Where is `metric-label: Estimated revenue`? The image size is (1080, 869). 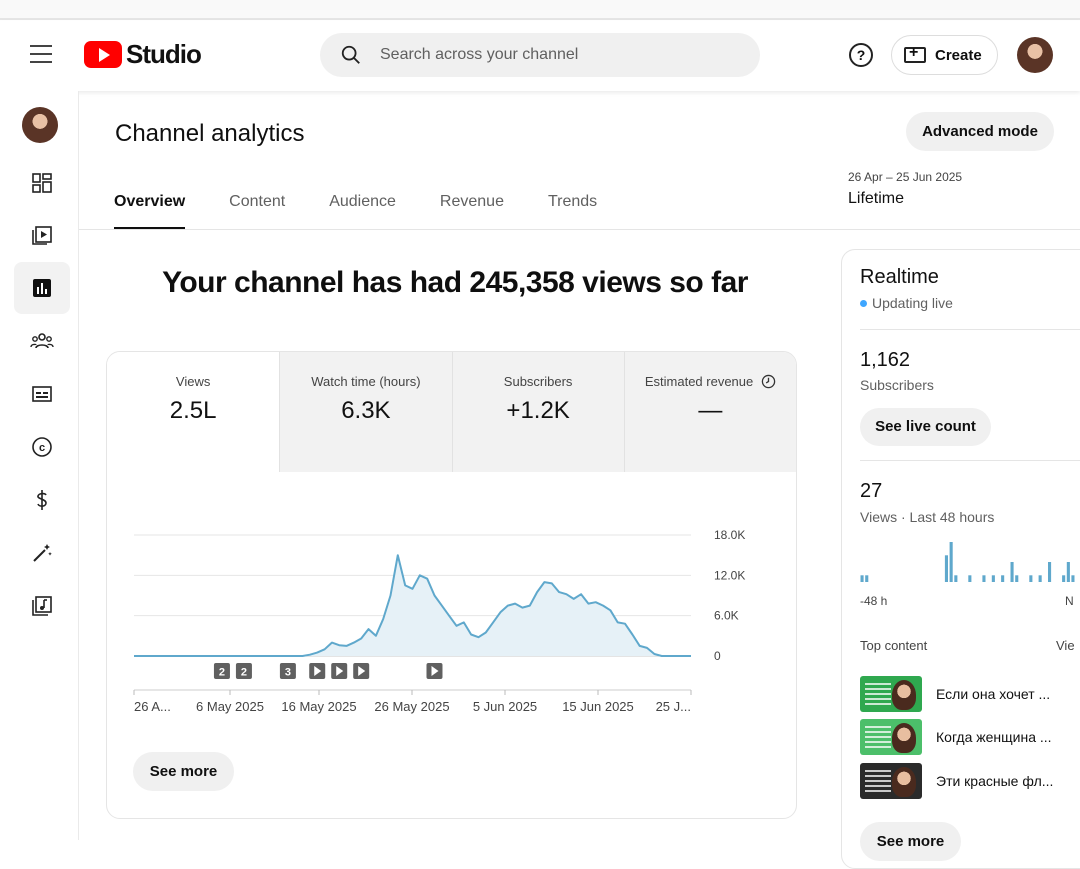
metric-label: Estimated revenue is located at coordinates (710, 381).